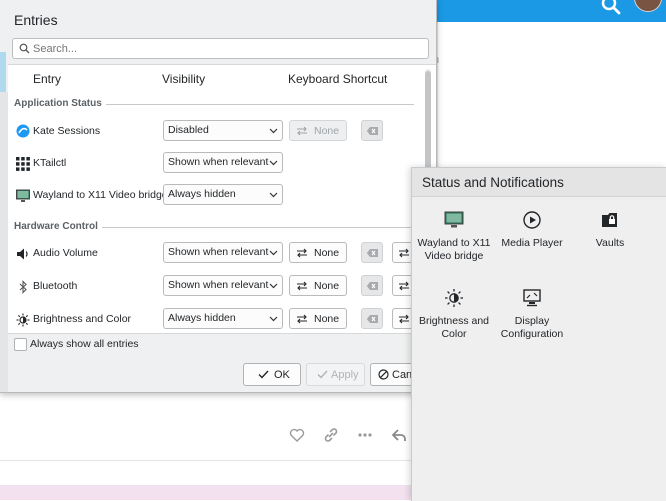  What do you see at coordinates (23, 287) in the screenshot?
I see `bluetooth-icon` at bounding box center [23, 287].